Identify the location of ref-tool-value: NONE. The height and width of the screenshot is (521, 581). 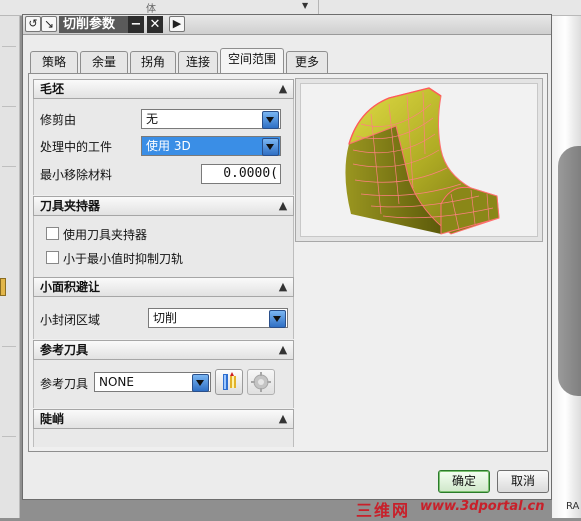
(116, 382).